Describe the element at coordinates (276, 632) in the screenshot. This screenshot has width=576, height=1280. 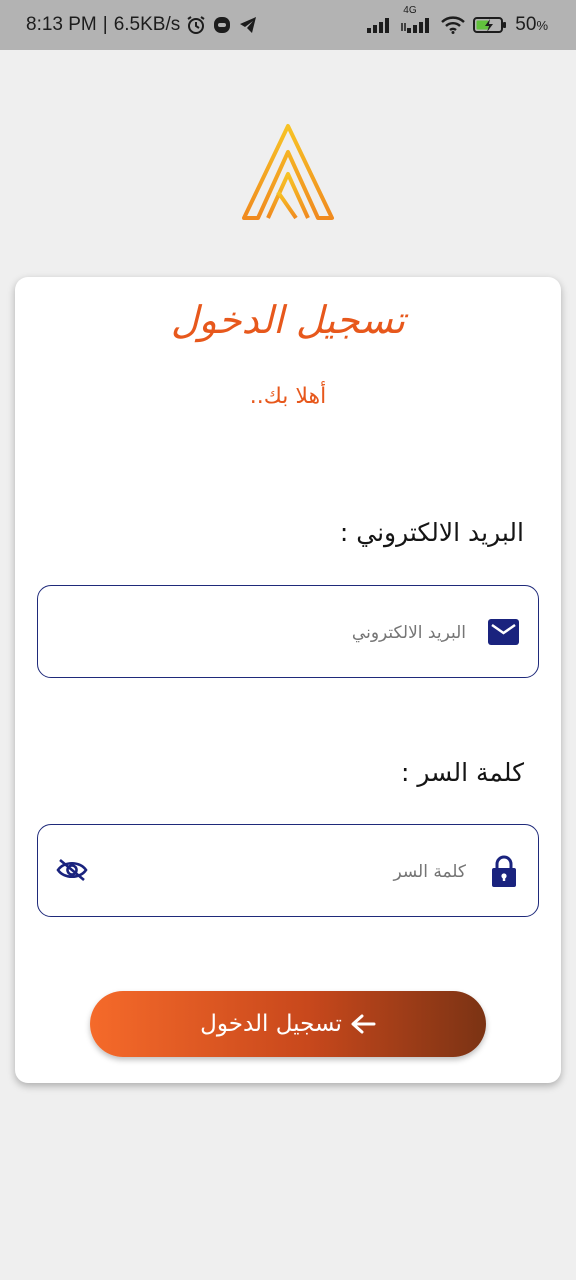
I see `email-field` at that location.